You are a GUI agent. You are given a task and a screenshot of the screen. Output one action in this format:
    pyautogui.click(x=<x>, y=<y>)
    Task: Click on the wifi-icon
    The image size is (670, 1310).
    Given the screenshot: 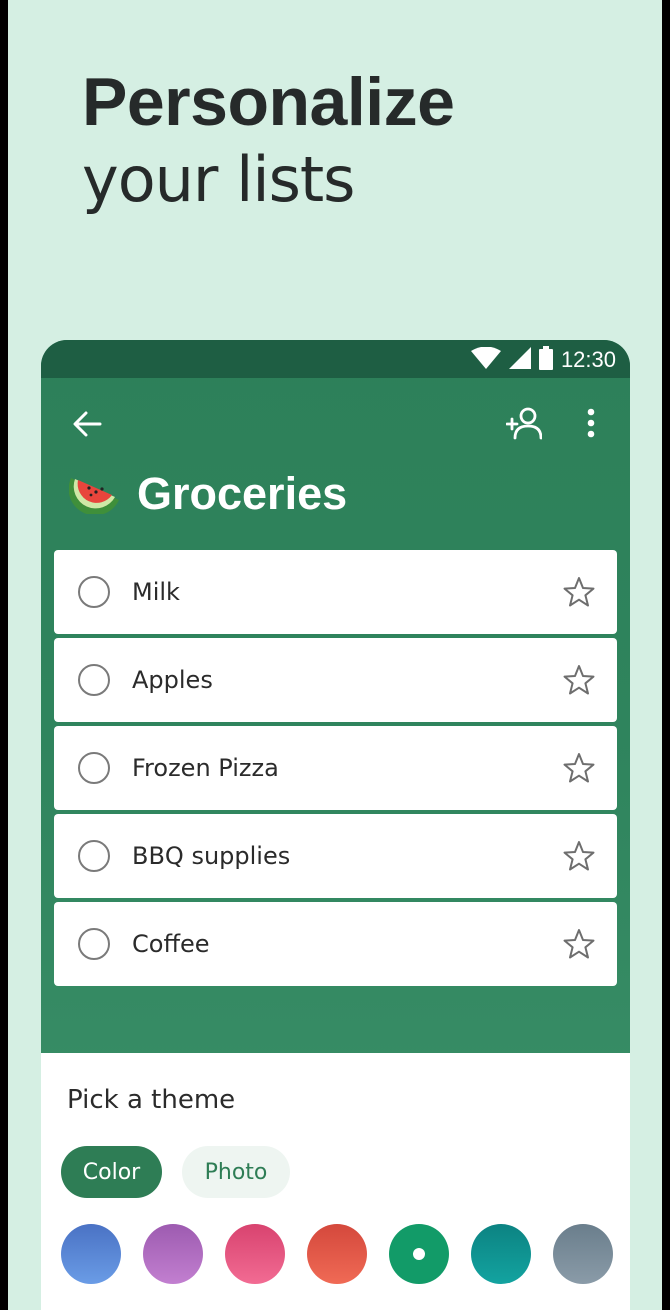 What is the action you would take?
    pyautogui.click(x=485, y=359)
    